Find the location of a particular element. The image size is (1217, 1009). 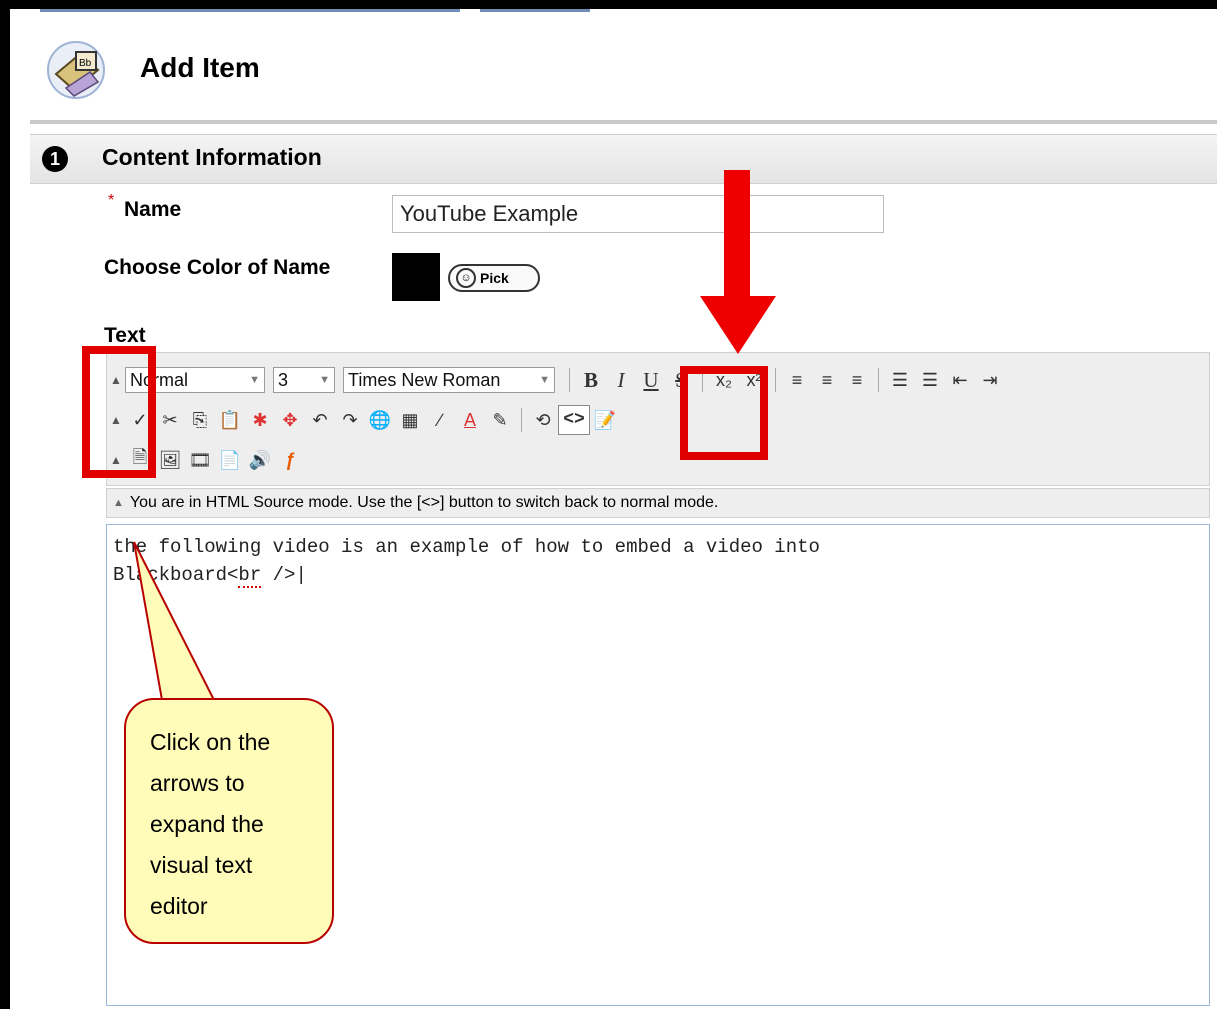

copy-icon: ⎘ is located at coordinates (200, 420).